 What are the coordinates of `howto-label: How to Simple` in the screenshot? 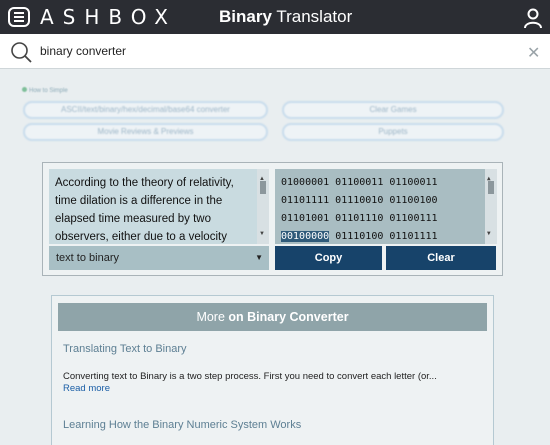 It's located at (45, 90).